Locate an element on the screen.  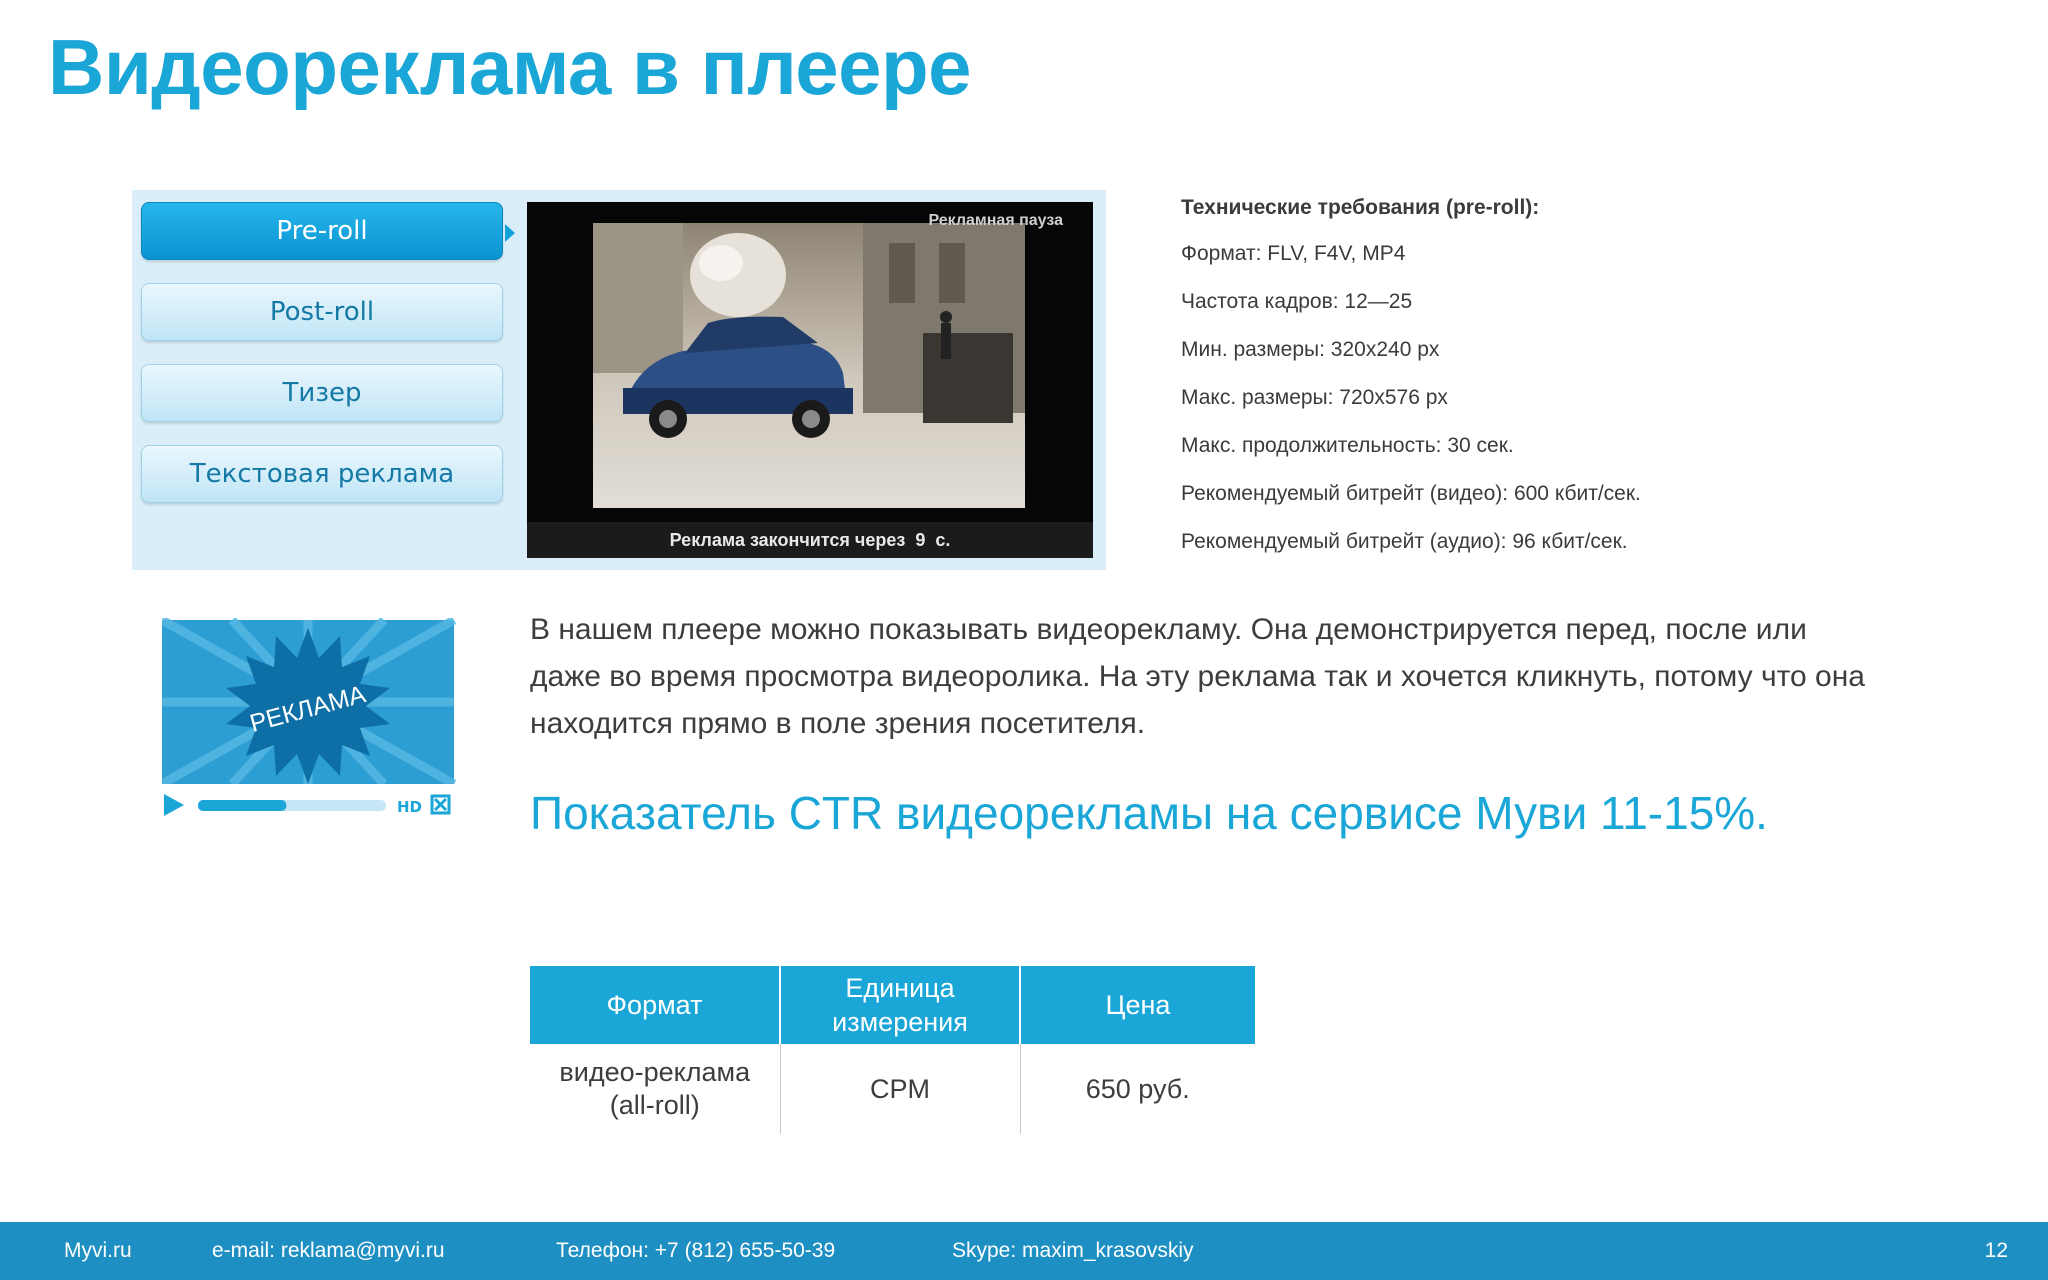
tech-line-min-size: Мин. размеры: 320x240 px is located at coordinates (1310, 349).